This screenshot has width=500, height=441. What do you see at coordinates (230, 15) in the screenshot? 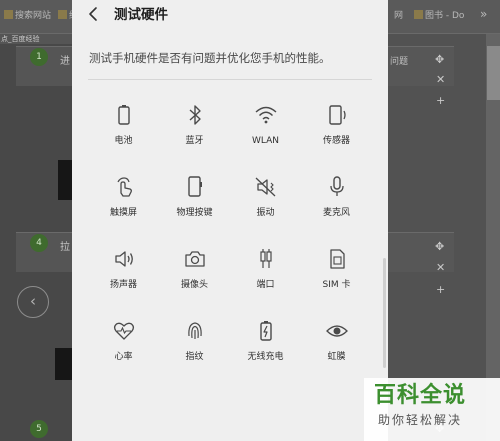
I see `screen-header: 测试硬件` at bounding box center [230, 15].